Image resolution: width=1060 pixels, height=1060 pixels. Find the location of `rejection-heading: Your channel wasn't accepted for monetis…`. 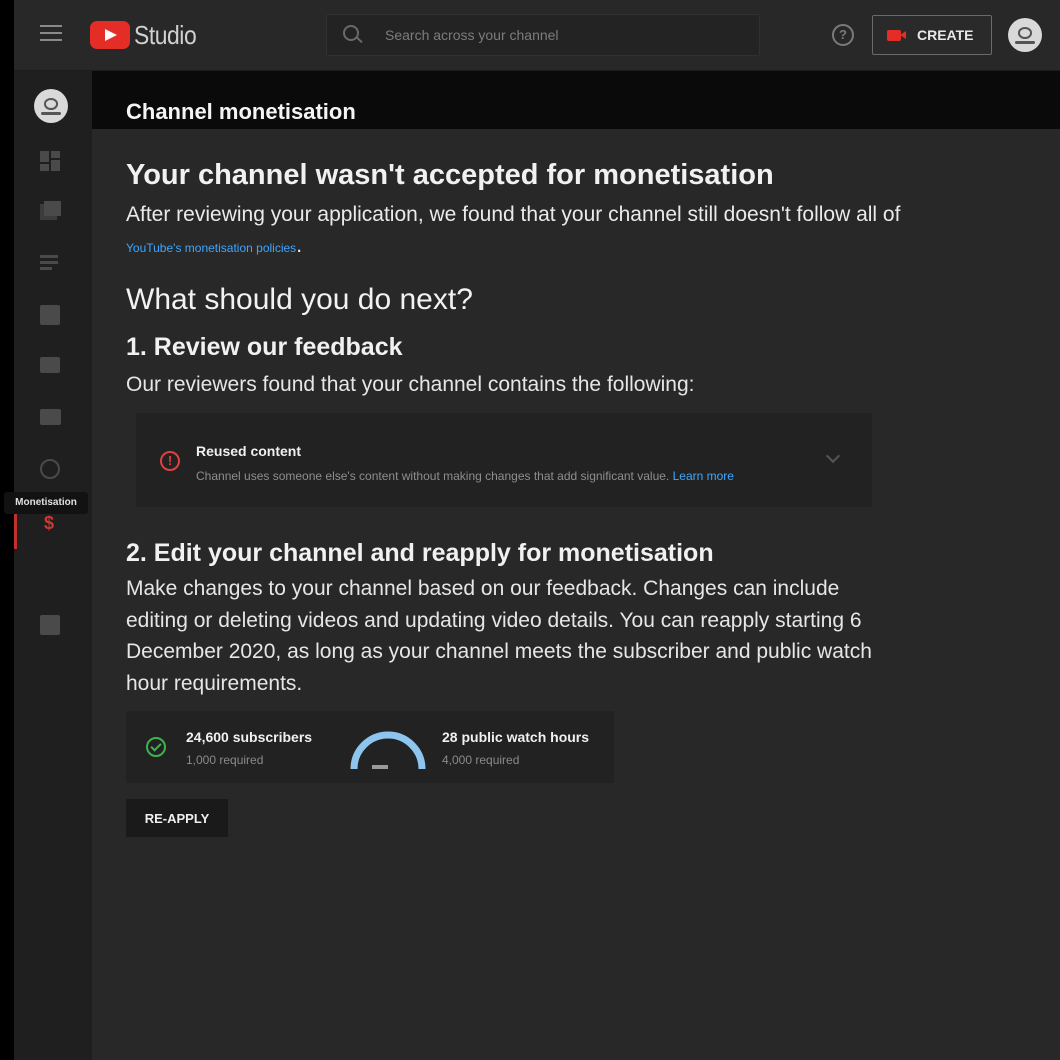

rejection-heading: Your channel wasn't accepted for monetis… is located at coordinates (450, 175).